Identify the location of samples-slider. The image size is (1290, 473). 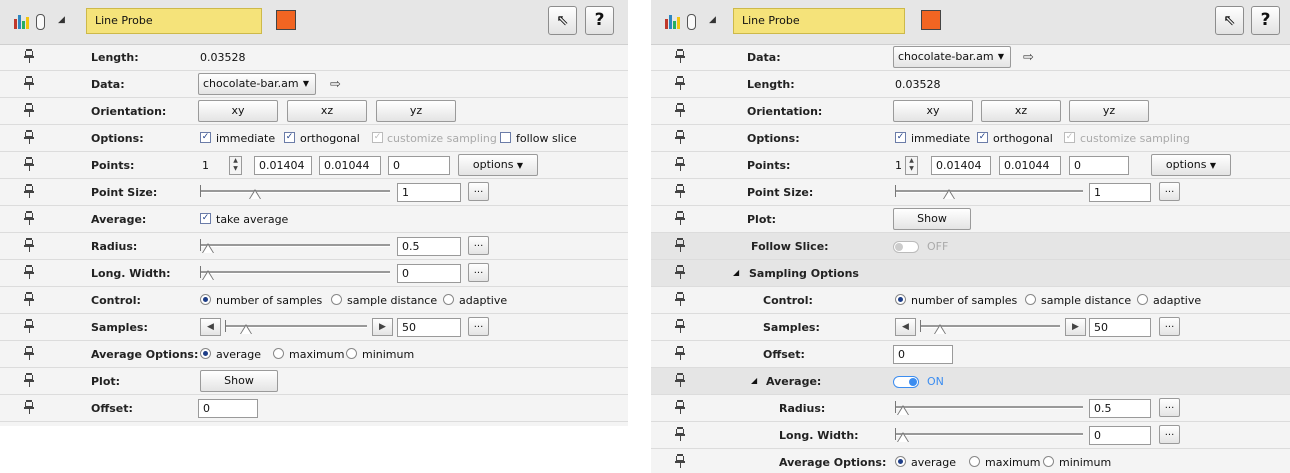
(296, 327).